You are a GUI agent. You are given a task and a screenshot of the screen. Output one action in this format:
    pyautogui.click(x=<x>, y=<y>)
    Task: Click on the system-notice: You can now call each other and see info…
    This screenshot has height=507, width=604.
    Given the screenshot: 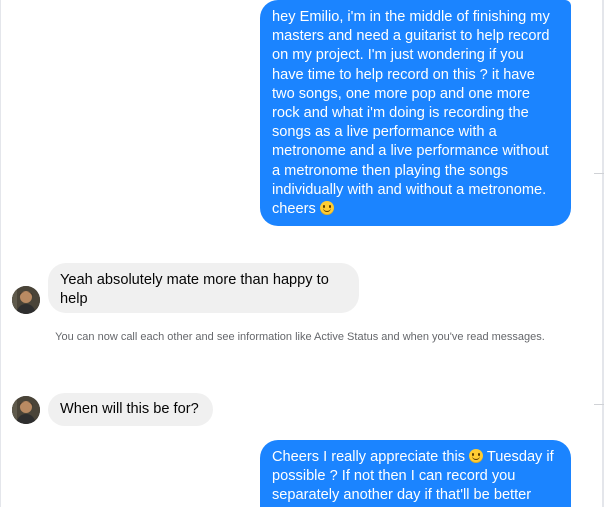 What is the action you would take?
    pyautogui.click(x=300, y=337)
    